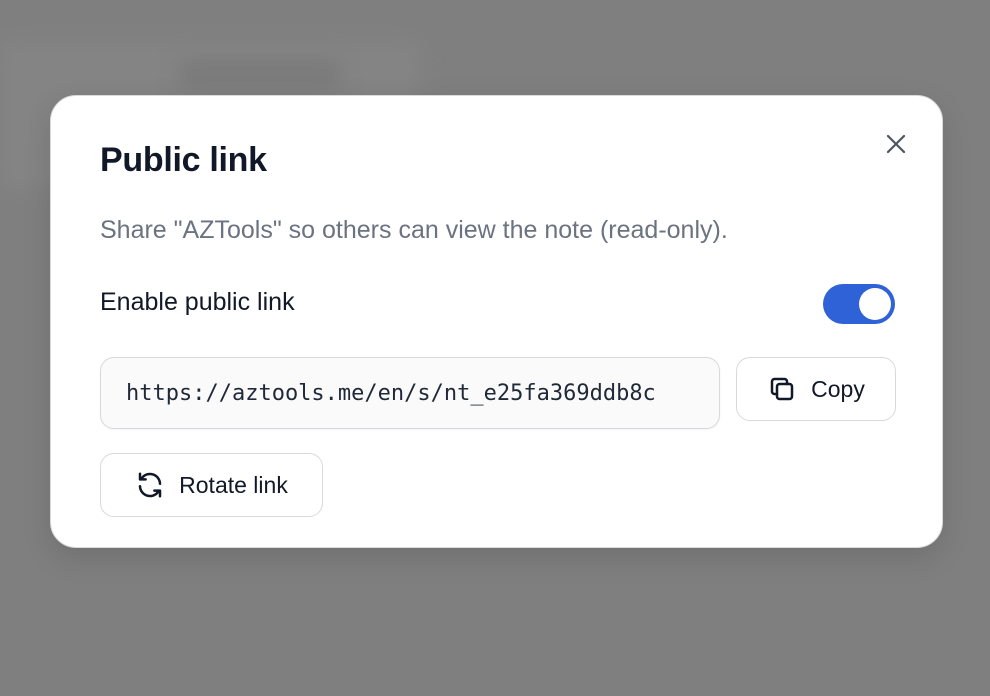 The height and width of the screenshot is (696, 990). Describe the element at coordinates (150, 485) in the screenshot. I see `refresh-icon` at that location.